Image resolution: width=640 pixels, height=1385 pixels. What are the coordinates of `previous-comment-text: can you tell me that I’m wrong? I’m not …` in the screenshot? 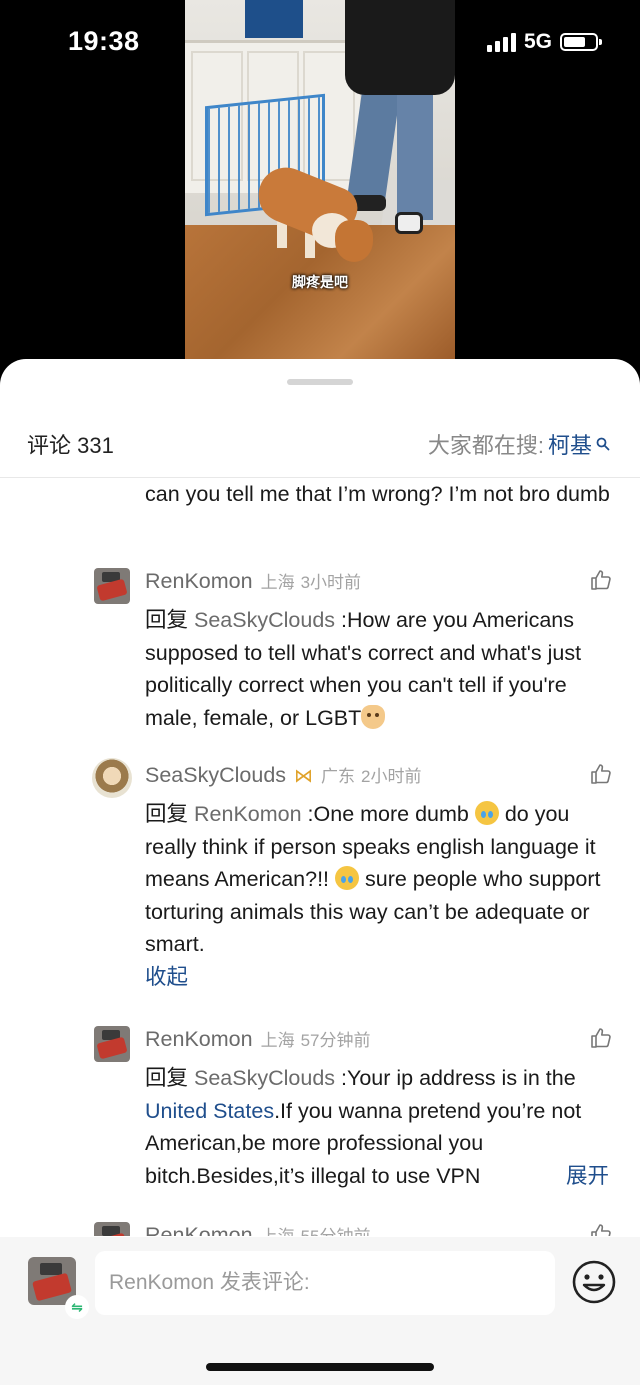 It's located at (377, 494).